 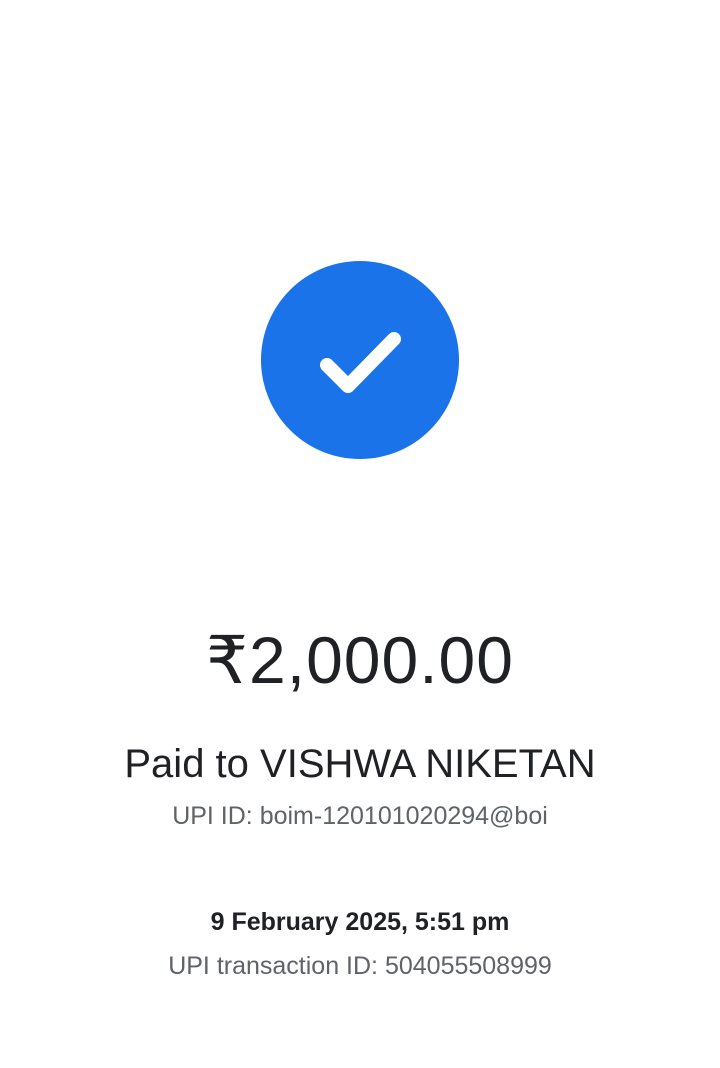 I want to click on transaction-id: UPI transaction ID: 504055508999, so click(x=360, y=966).